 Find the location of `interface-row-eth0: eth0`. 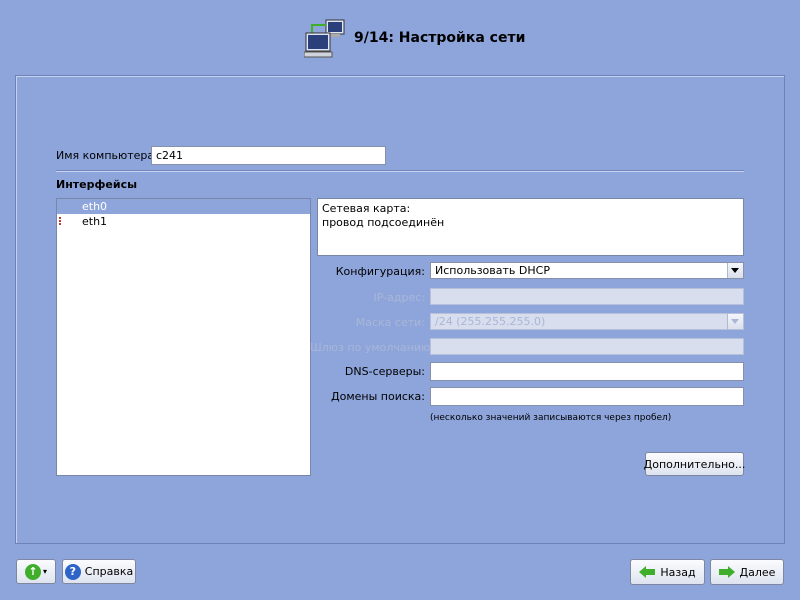

interface-row-eth0: eth0 is located at coordinates (183, 206).